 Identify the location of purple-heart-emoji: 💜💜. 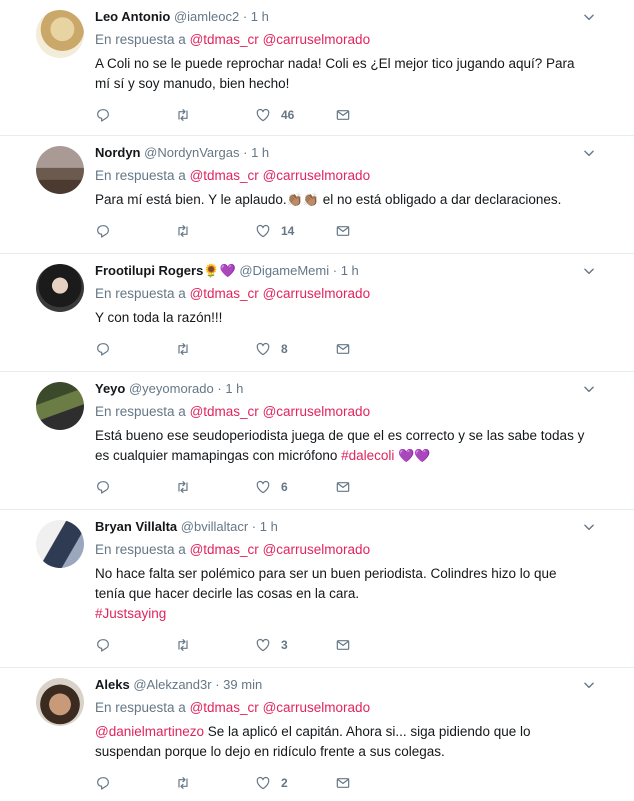
(412, 455).